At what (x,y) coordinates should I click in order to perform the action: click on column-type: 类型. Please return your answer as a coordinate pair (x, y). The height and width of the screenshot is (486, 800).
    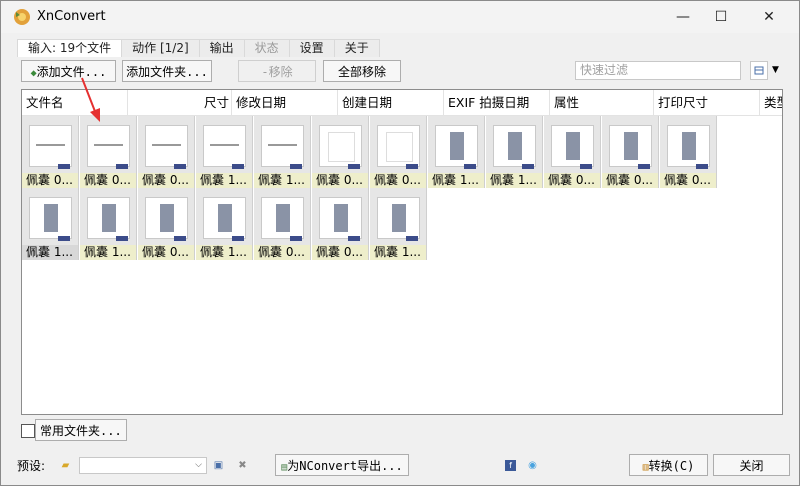
    Looking at the image, I should click on (771, 102).